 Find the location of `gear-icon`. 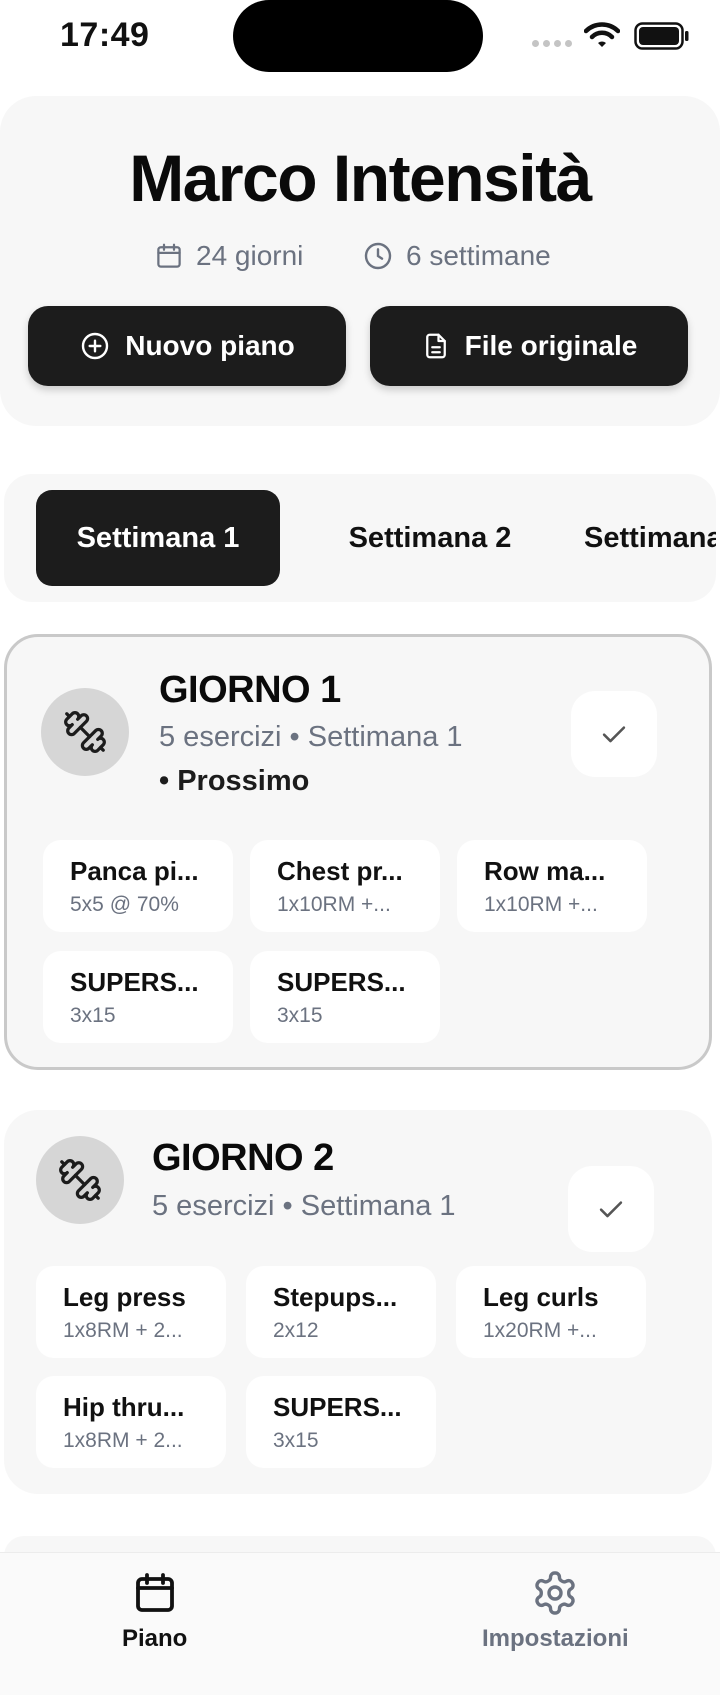

gear-icon is located at coordinates (555, 1593).